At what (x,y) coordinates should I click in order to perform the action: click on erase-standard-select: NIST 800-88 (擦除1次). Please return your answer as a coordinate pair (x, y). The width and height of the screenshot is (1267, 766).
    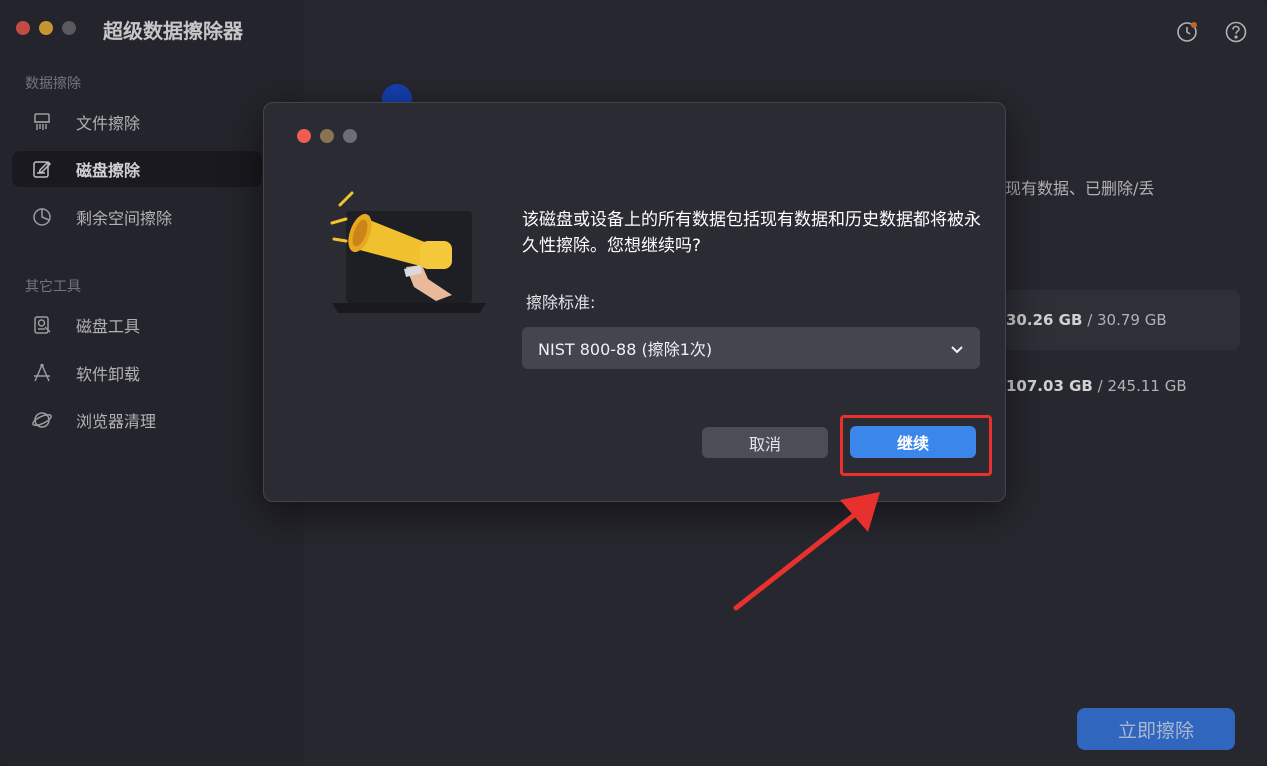
    Looking at the image, I should click on (751, 348).